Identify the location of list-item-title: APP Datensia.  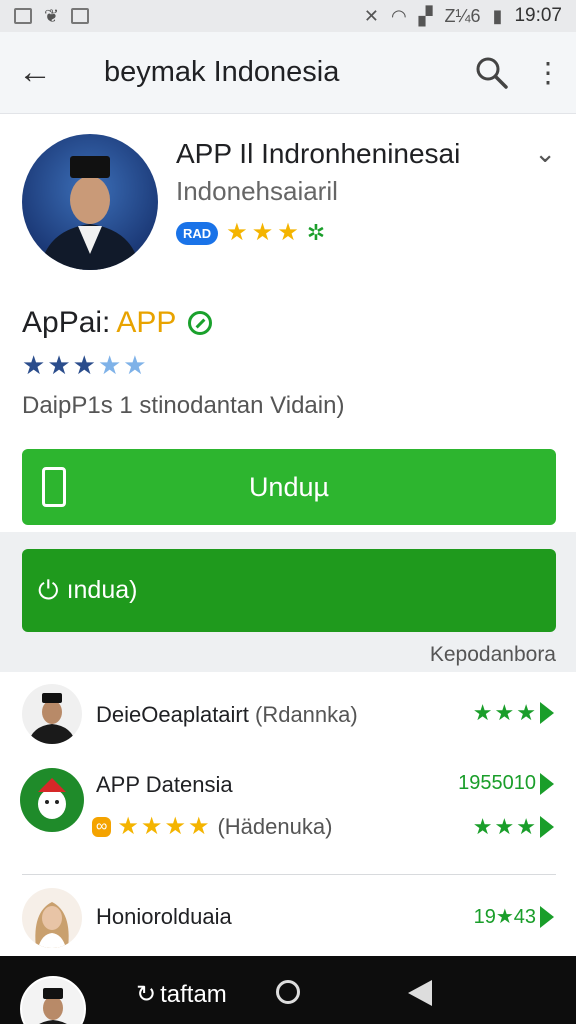
(164, 784).